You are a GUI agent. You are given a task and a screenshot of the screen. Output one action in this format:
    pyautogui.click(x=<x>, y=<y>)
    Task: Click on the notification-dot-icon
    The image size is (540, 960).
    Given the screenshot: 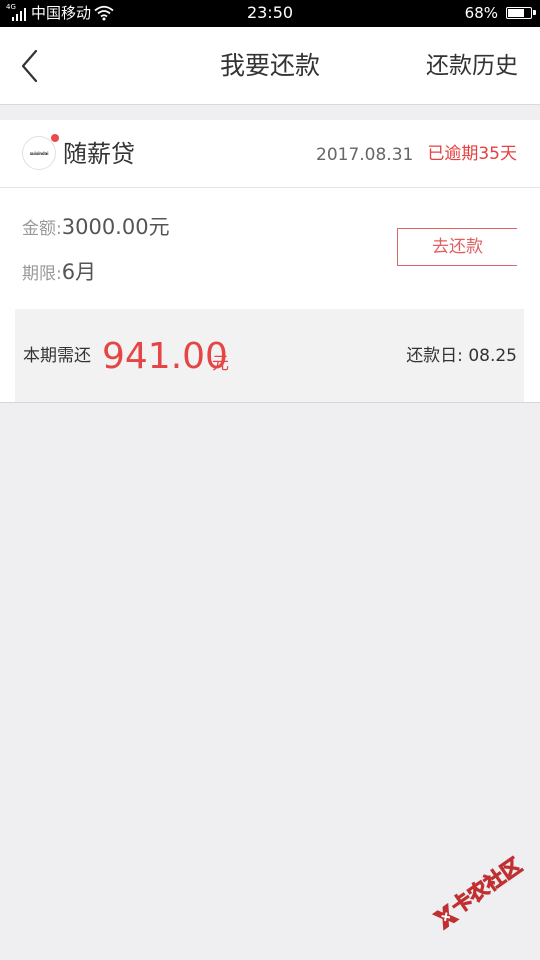 What is the action you would take?
    pyautogui.click(x=55, y=138)
    